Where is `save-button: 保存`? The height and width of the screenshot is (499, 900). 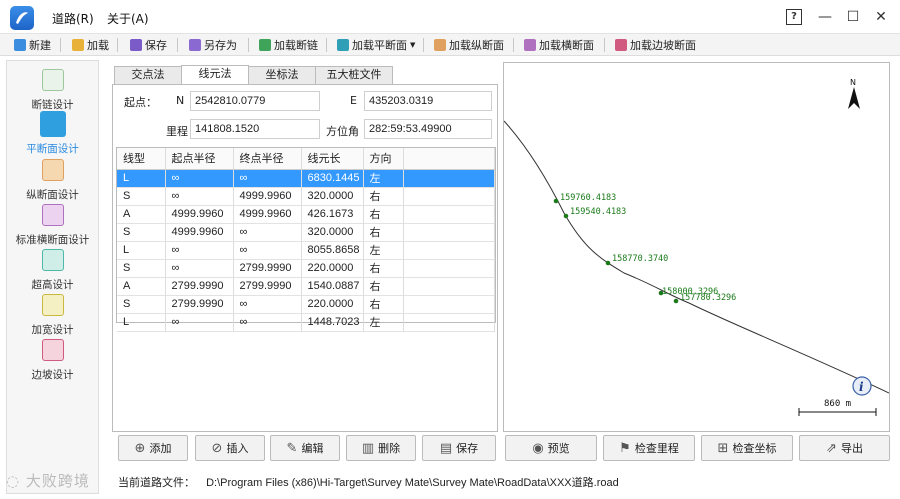 save-button: 保存 is located at coordinates (148, 45).